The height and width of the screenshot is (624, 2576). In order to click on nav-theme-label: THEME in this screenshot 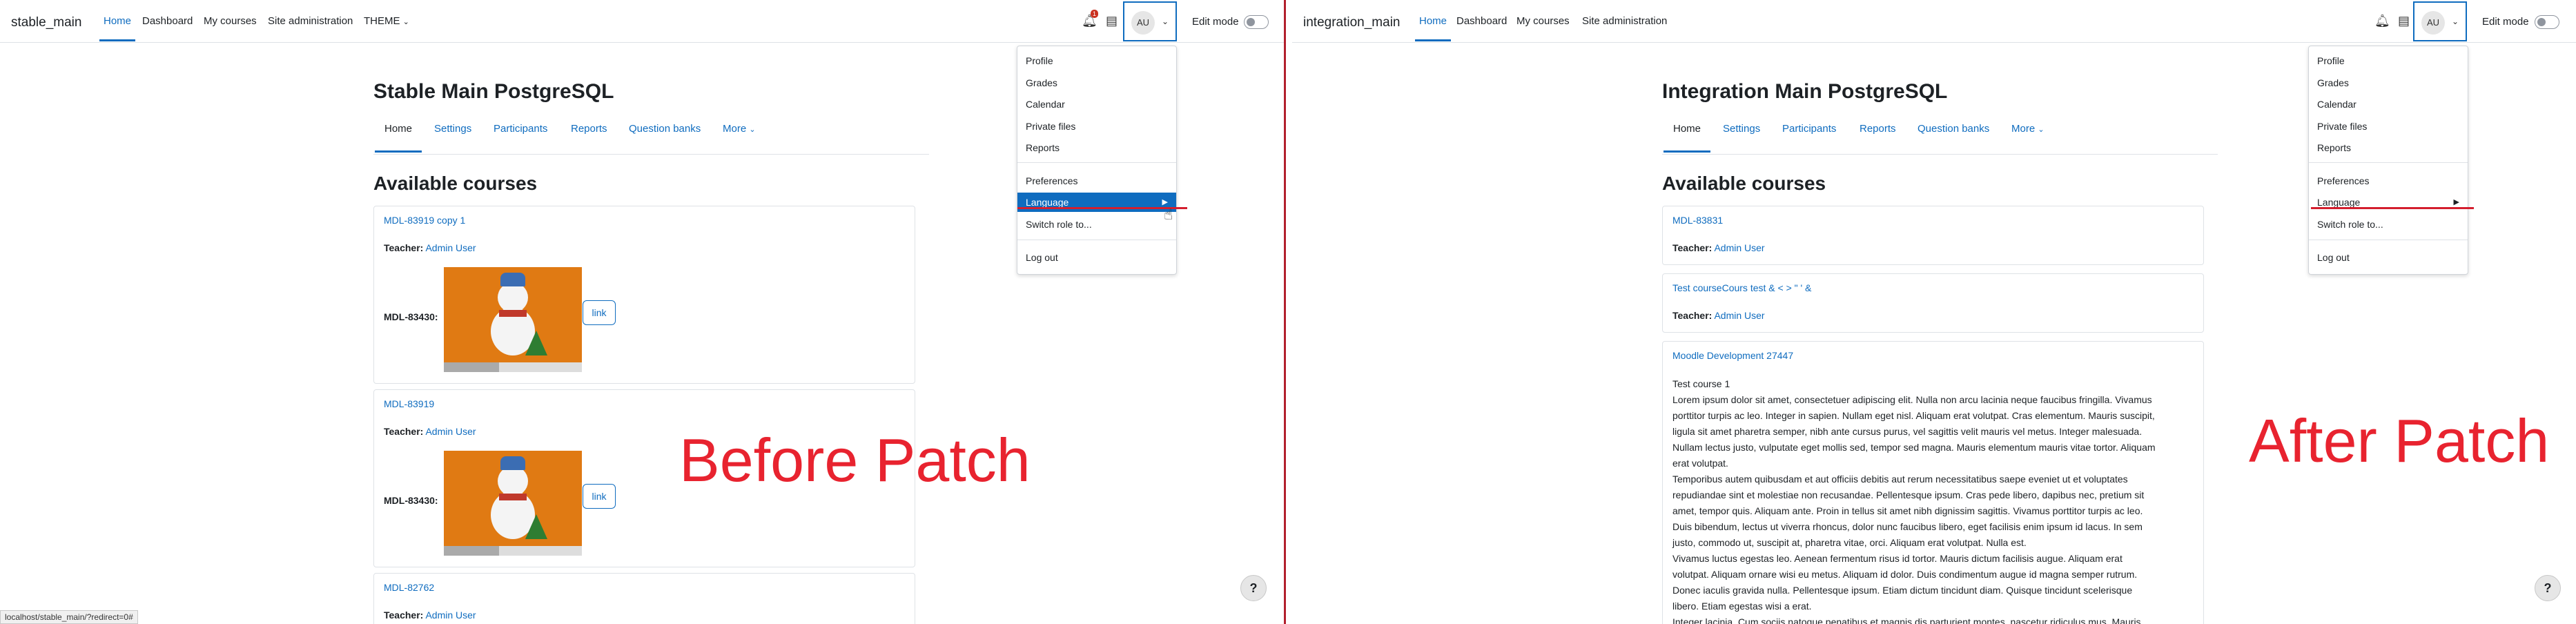, I will do `click(382, 21)`.